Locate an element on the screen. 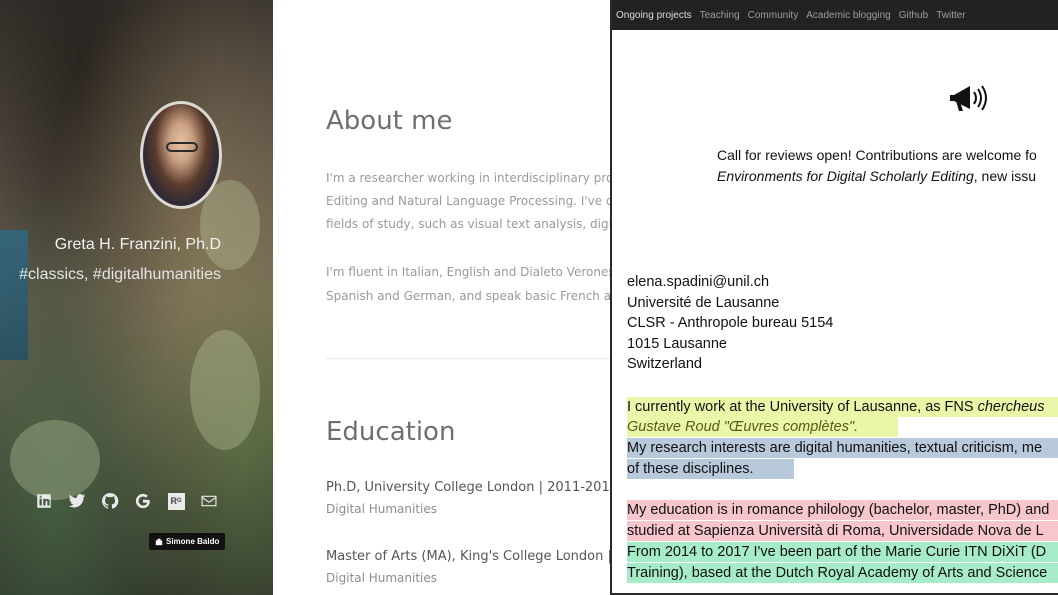 Image resolution: width=1058 pixels, height=595 pixels. bio-highlight-blue: of these disciplines. is located at coordinates (710, 469).